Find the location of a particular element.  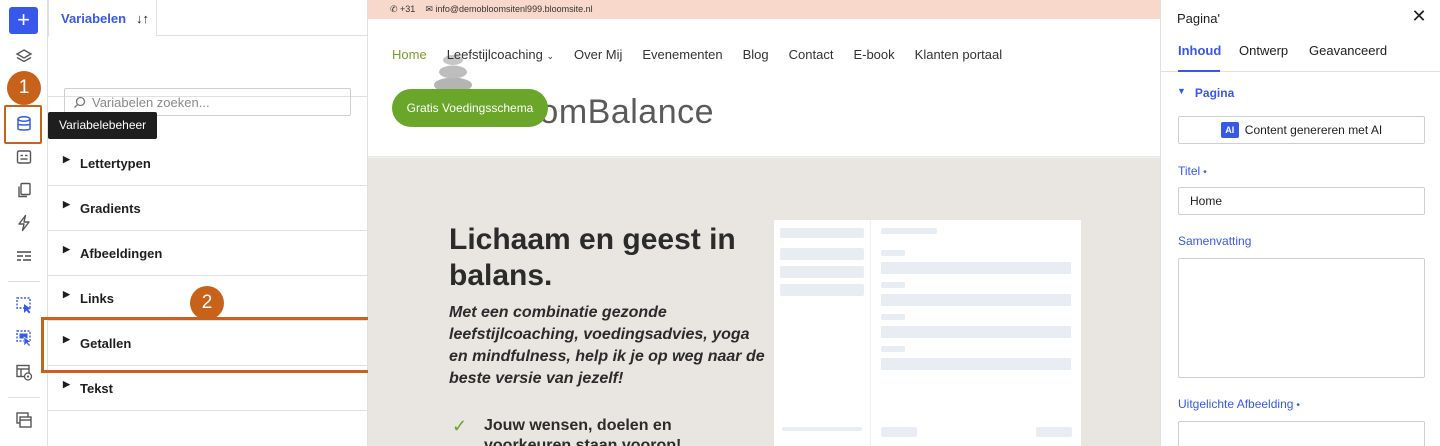

tab-geavanceerd: Geavanceerd is located at coordinates (1348, 54).